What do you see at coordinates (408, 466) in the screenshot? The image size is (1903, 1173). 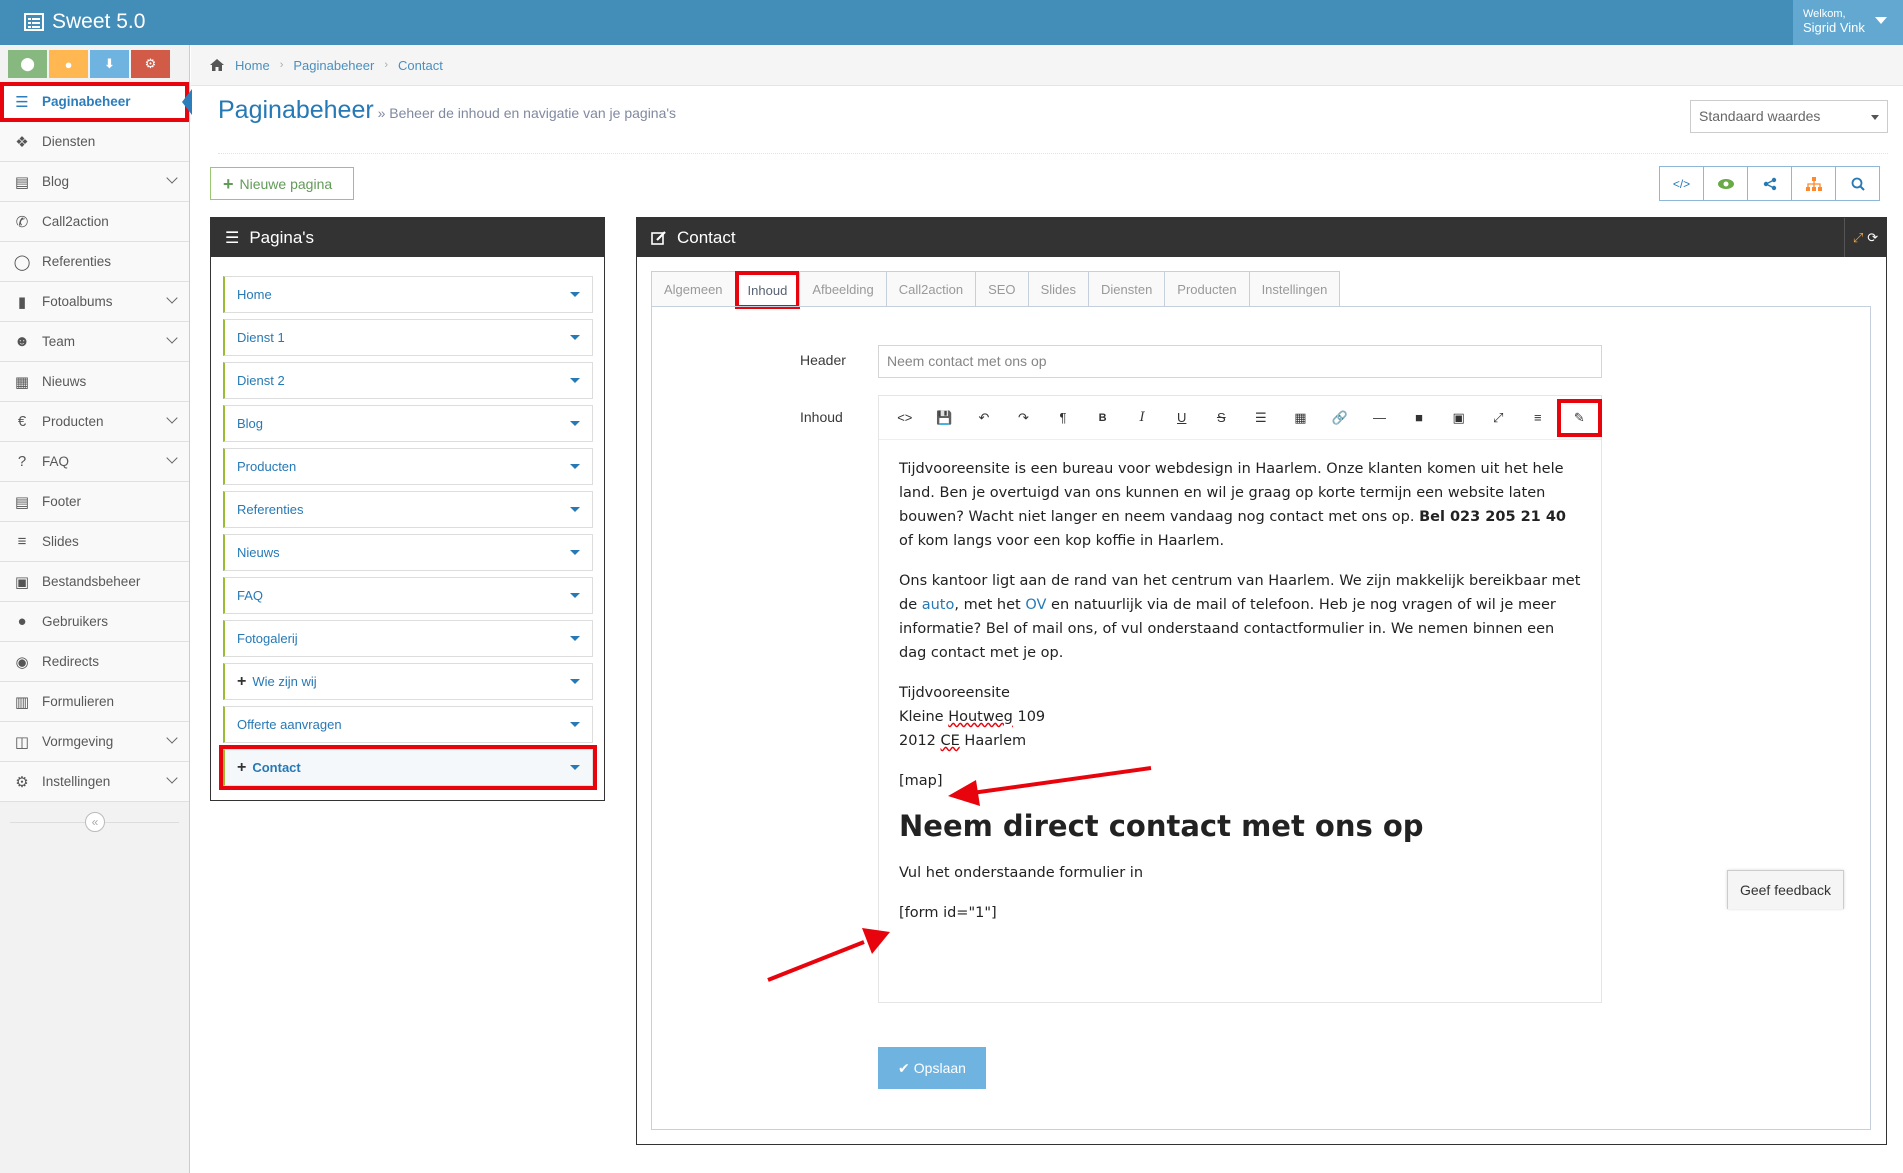 I see `page-item-producten: Producten` at bounding box center [408, 466].